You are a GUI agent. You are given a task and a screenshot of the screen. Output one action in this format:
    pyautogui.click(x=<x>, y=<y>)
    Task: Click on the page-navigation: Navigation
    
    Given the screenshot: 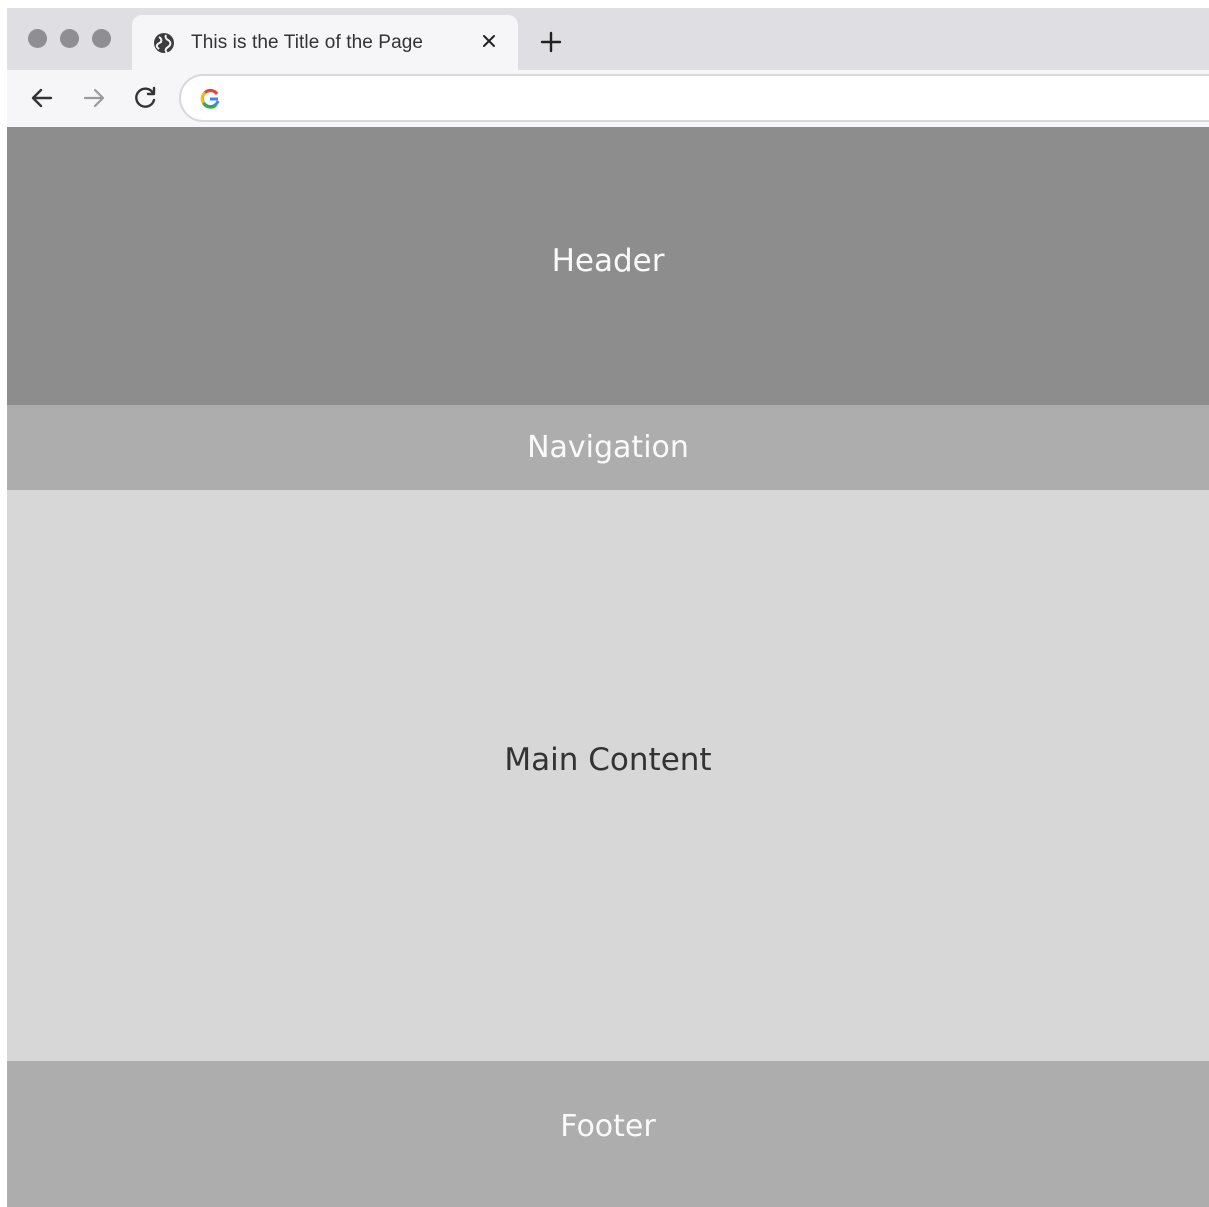 What is the action you would take?
    pyautogui.click(x=608, y=447)
    